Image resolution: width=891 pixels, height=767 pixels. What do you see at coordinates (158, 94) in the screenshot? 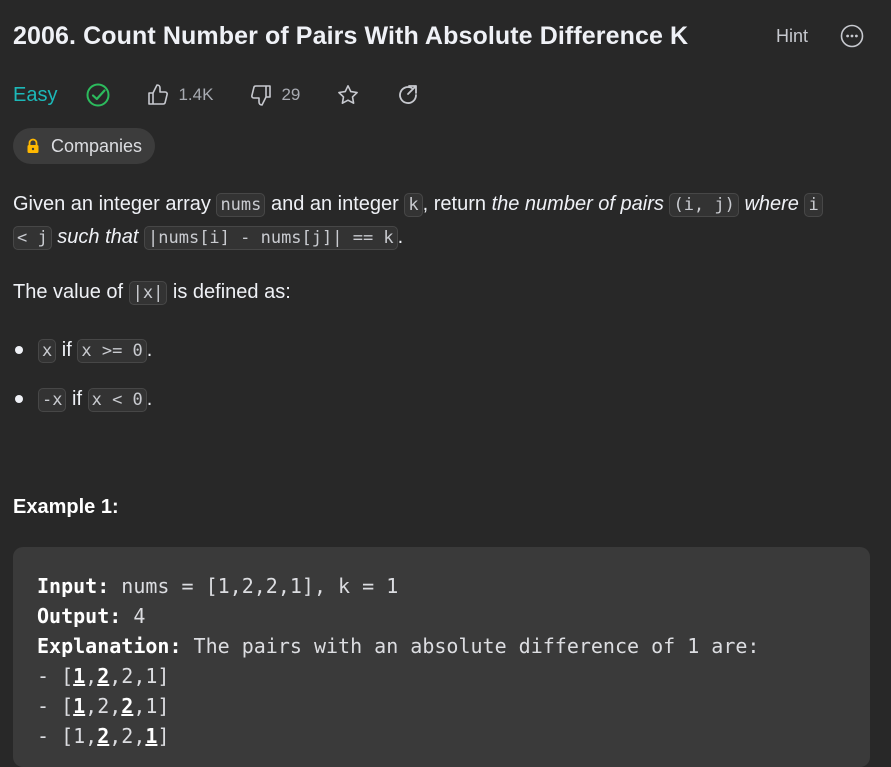
I see `thumbs-up-icon` at bounding box center [158, 94].